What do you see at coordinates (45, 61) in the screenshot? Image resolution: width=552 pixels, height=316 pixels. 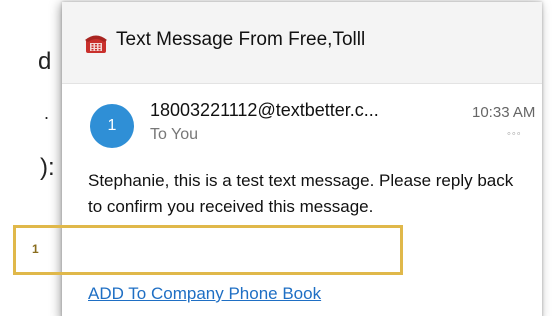 I see `background-partial-text: d` at bounding box center [45, 61].